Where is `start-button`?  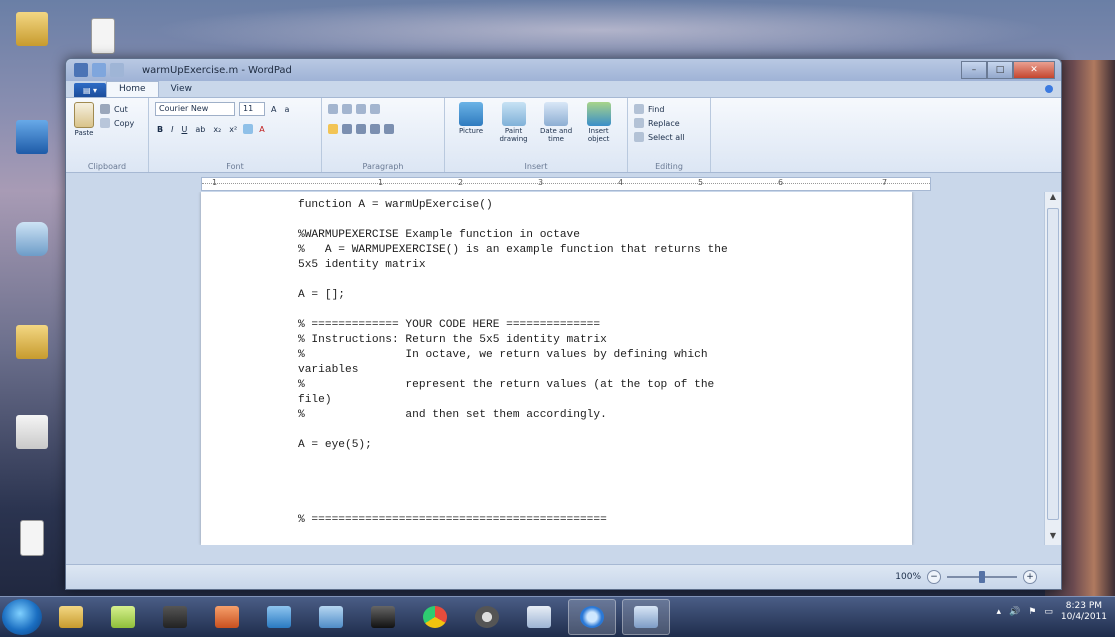
start-button is located at coordinates (22, 617).